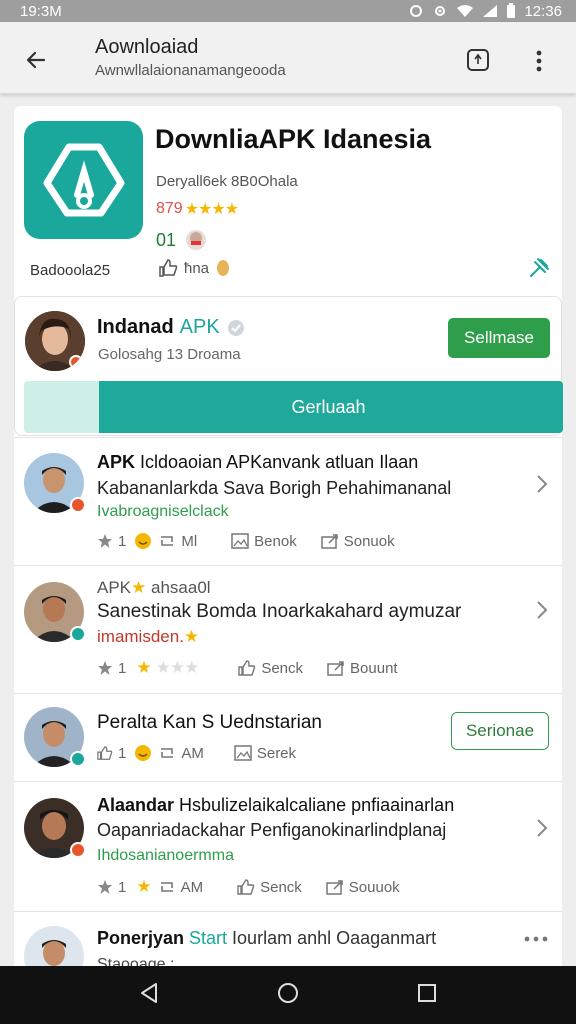 Image resolution: width=576 pixels, height=1024 pixels. I want to click on nav-back-button, so click(149, 995).